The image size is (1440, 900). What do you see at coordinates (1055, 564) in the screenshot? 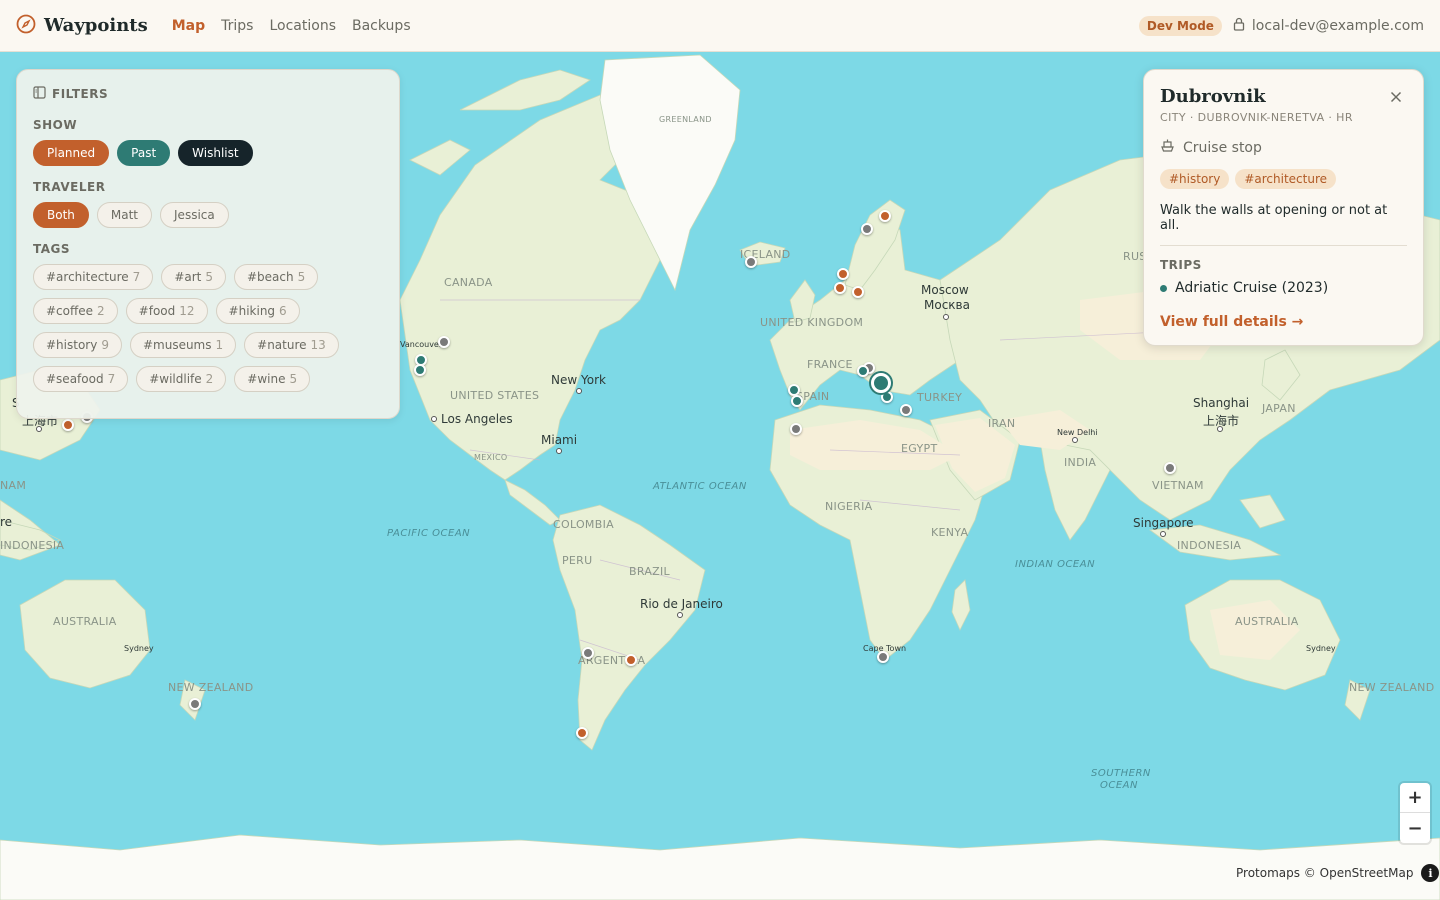
I see `label-indian: INDIAN OCEAN` at bounding box center [1055, 564].